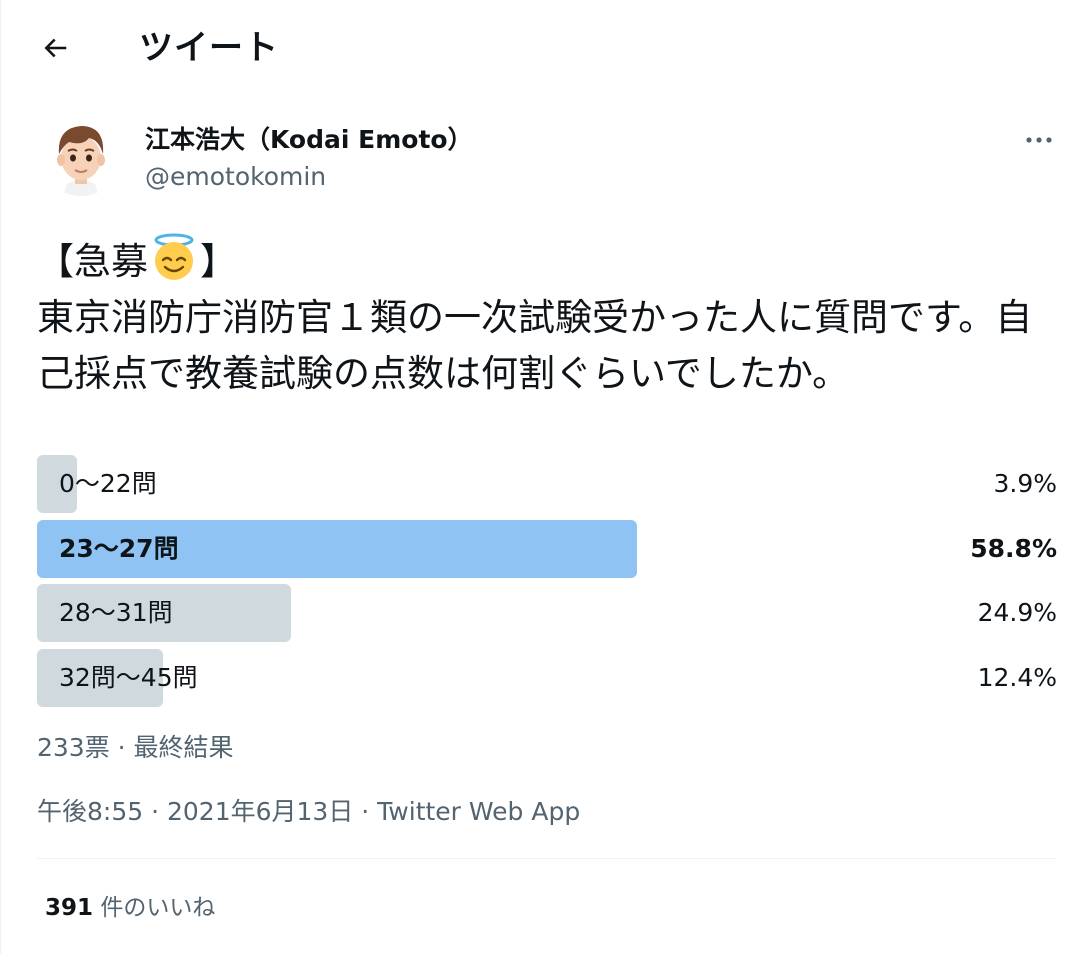  I want to click on poll-option-label: 23〜27問, so click(119, 548).